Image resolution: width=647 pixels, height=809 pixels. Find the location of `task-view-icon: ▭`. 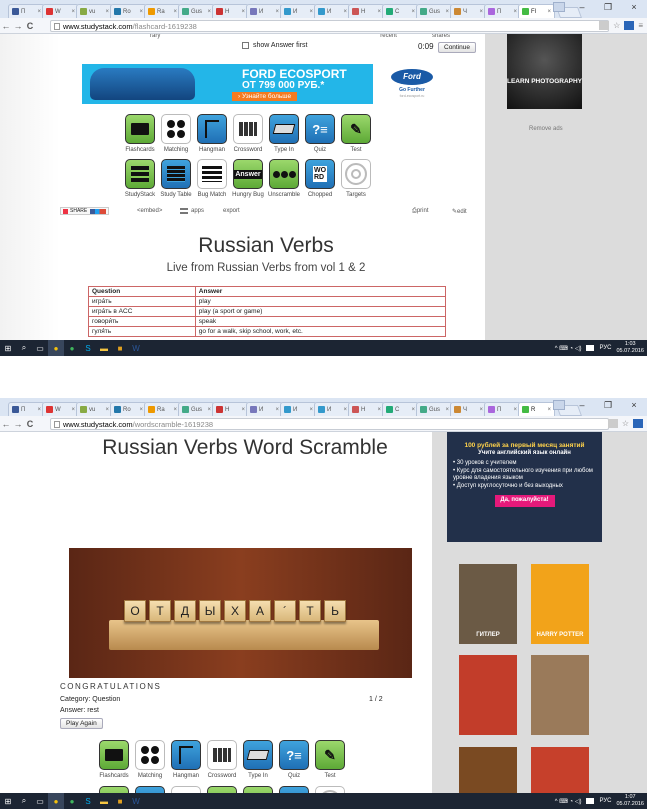

task-view-icon: ▭ is located at coordinates (40, 348).